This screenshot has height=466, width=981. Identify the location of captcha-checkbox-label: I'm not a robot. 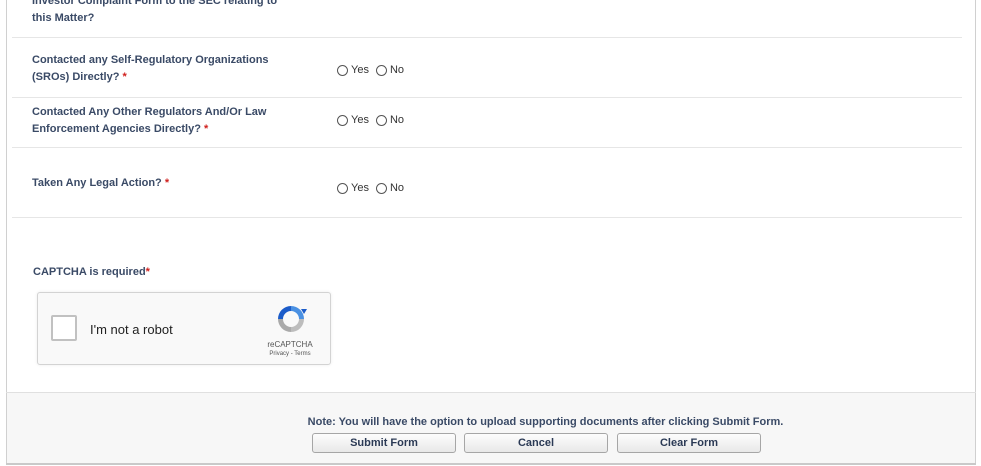
(131, 329).